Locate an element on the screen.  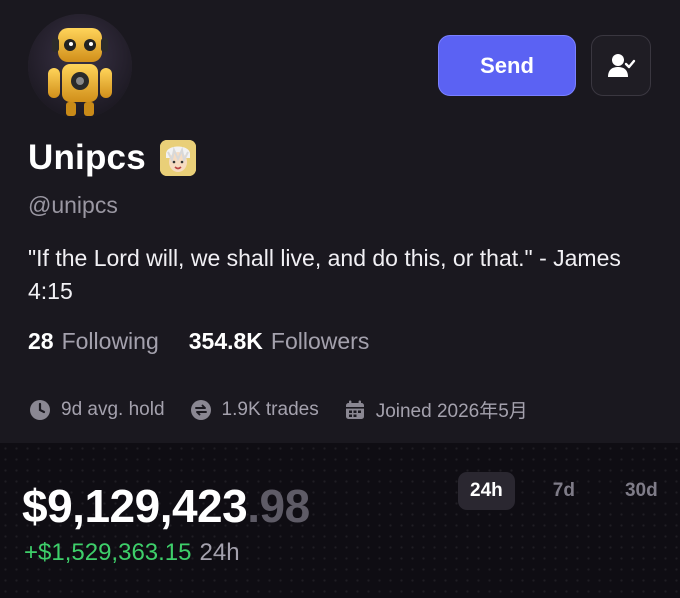
balance-cents: .98 is located at coordinates (278, 506).